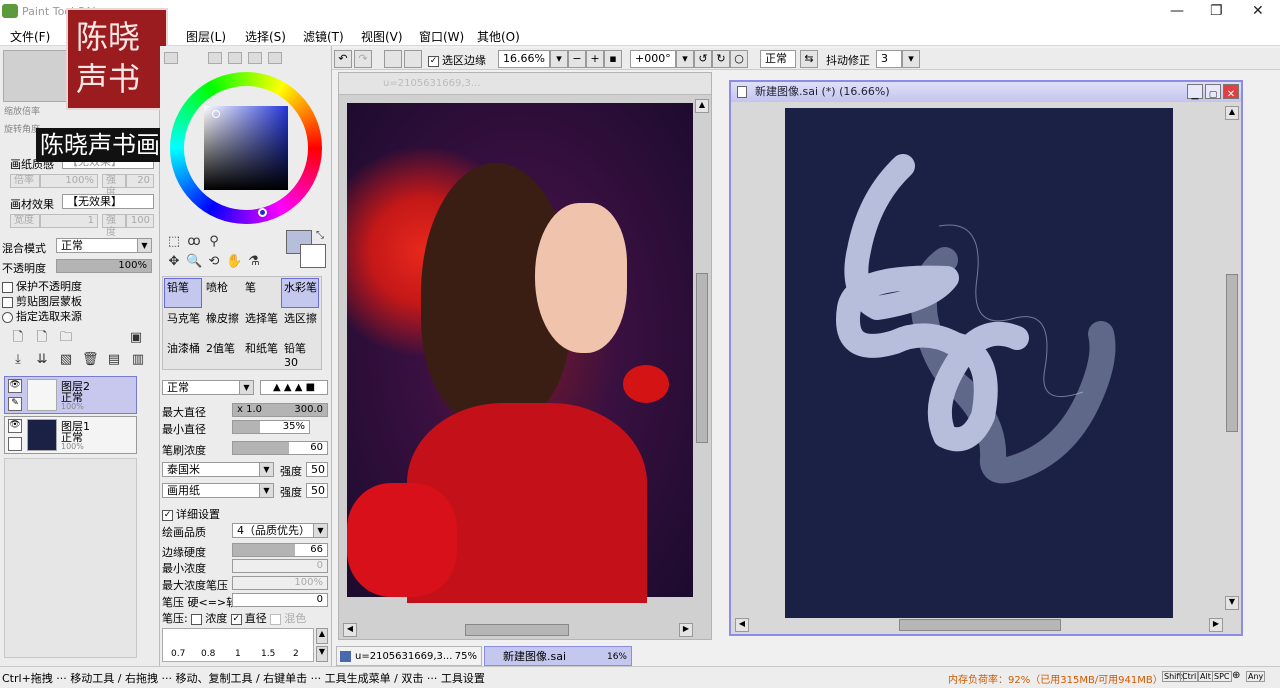 This screenshot has width=1280, height=688. Describe the element at coordinates (323, 36) in the screenshot. I see `menu-filter: 滤镜(T)` at that location.